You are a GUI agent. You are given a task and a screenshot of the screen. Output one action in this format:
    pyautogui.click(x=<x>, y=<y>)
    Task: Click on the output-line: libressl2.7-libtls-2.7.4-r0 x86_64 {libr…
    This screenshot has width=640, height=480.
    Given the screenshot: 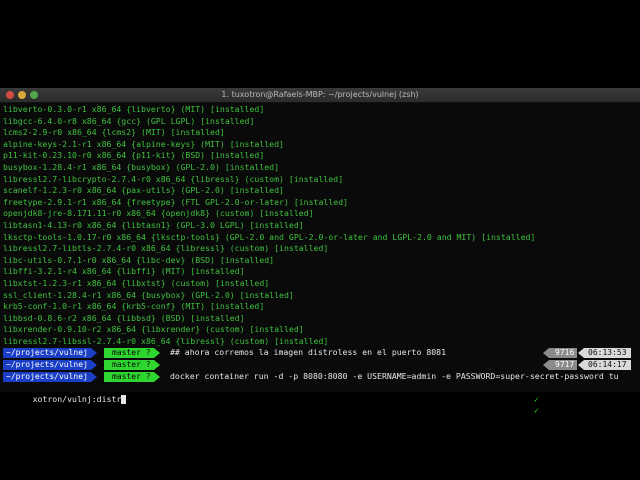 What is the action you would take?
    pyautogui.click(x=166, y=248)
    